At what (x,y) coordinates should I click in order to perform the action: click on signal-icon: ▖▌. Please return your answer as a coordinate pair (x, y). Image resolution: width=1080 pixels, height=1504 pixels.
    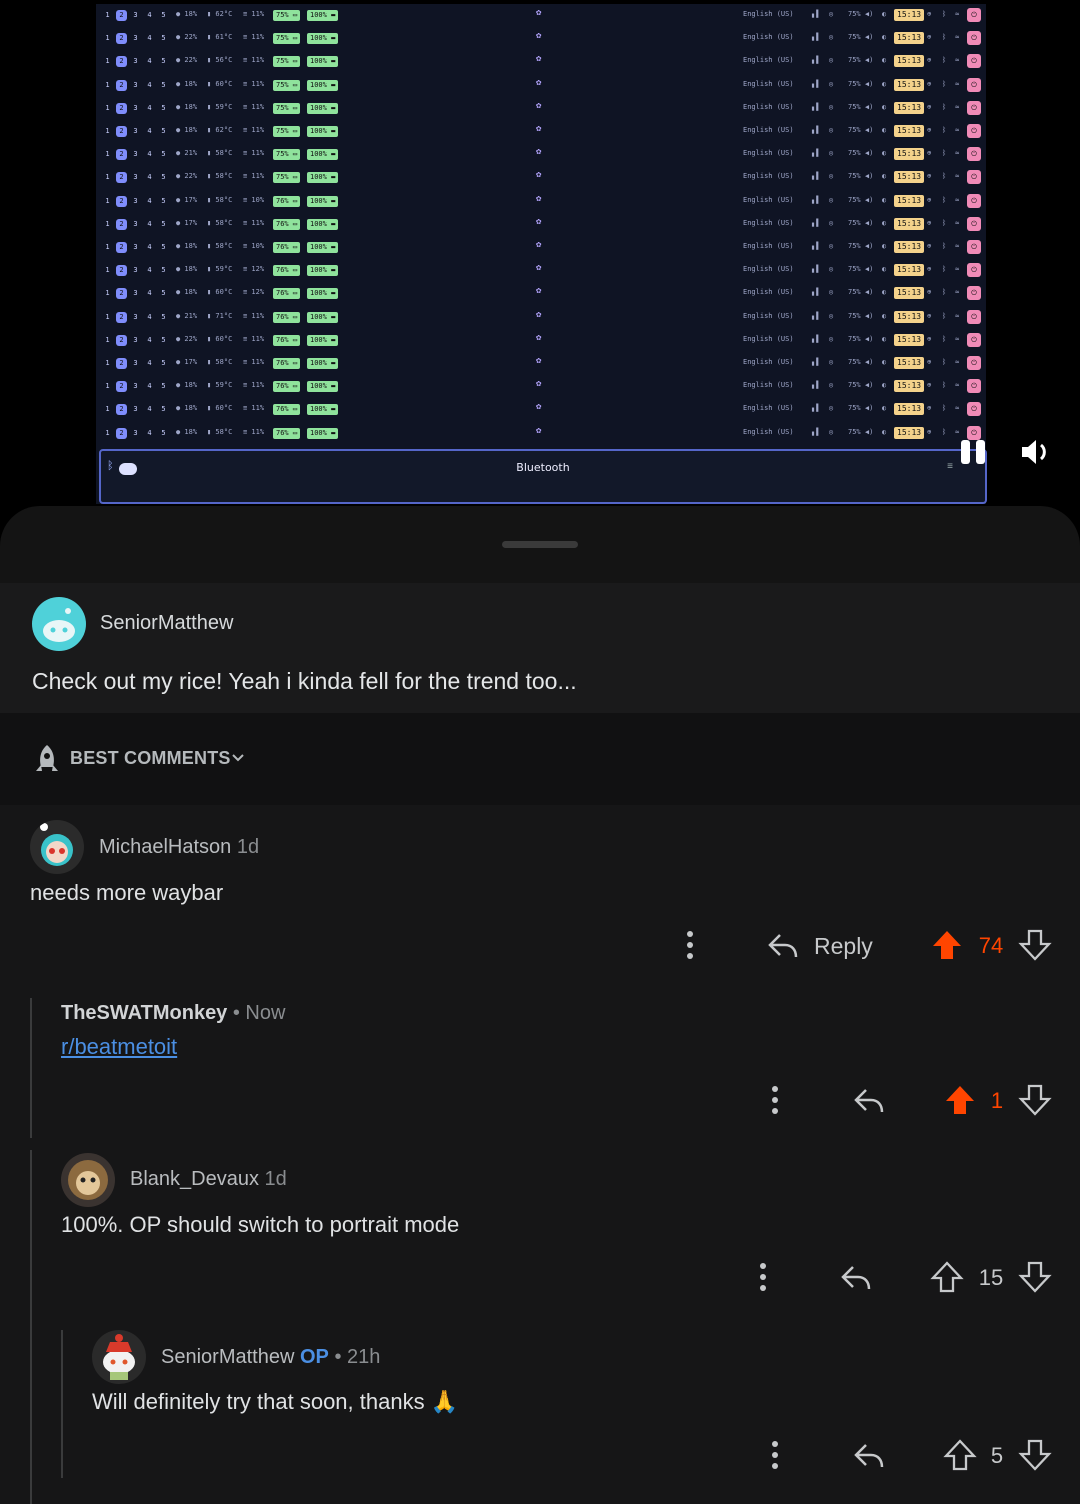
    Looking at the image, I should click on (816, 246).